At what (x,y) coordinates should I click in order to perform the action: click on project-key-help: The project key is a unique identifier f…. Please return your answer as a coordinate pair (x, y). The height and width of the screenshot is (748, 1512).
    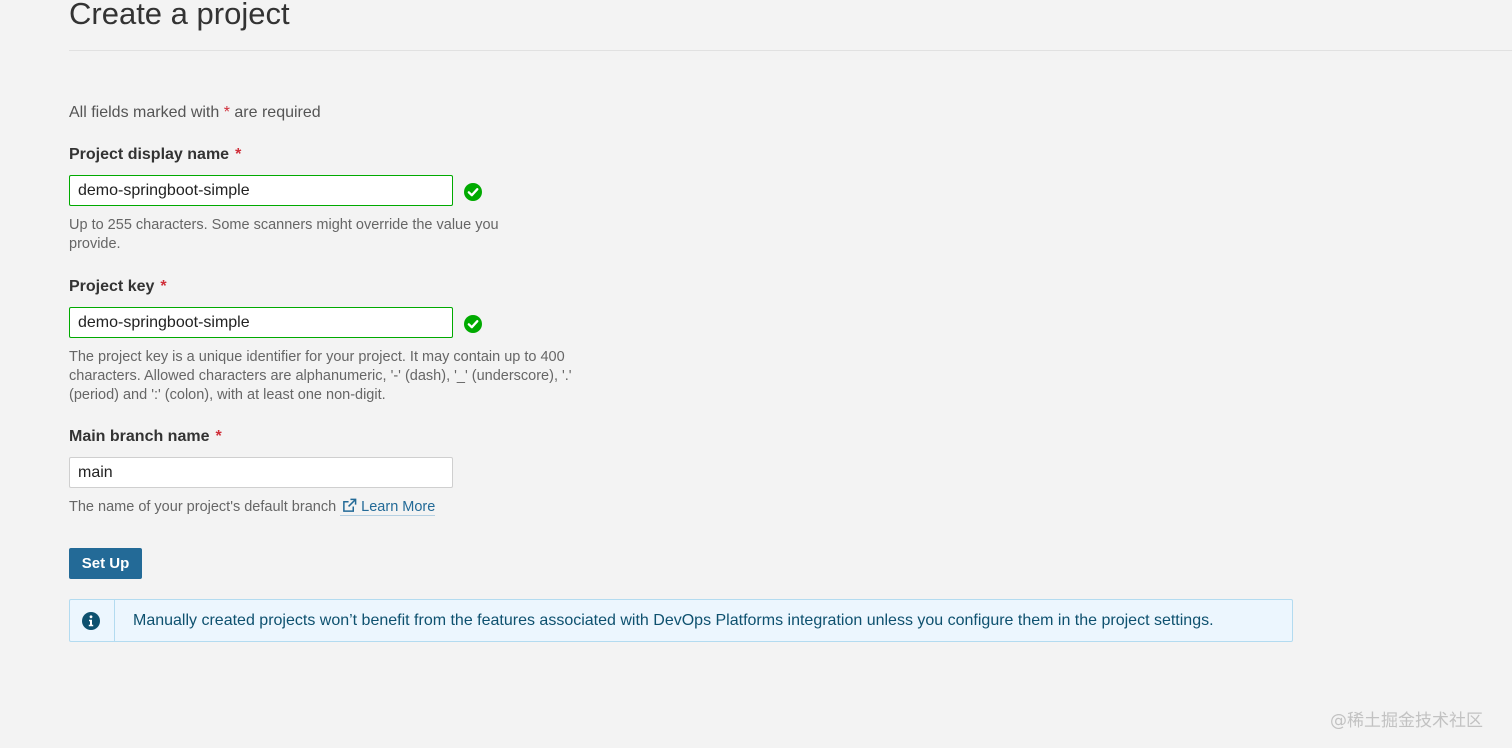
    Looking at the image, I should click on (320, 376).